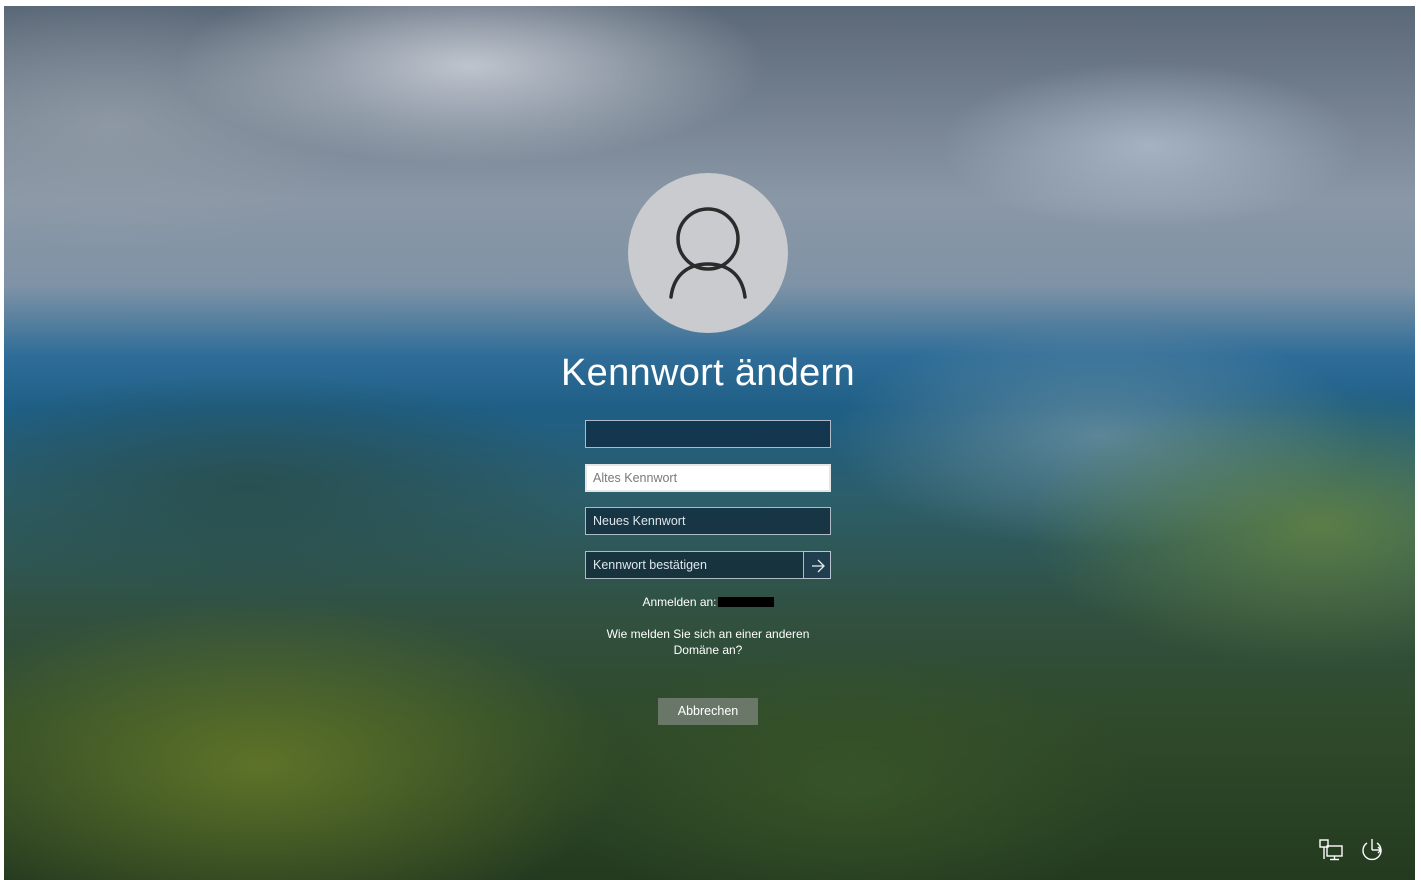 The height and width of the screenshot is (880, 1421). What do you see at coordinates (708, 521) in the screenshot?
I see `new-password-field: Neues Kennwort` at bounding box center [708, 521].